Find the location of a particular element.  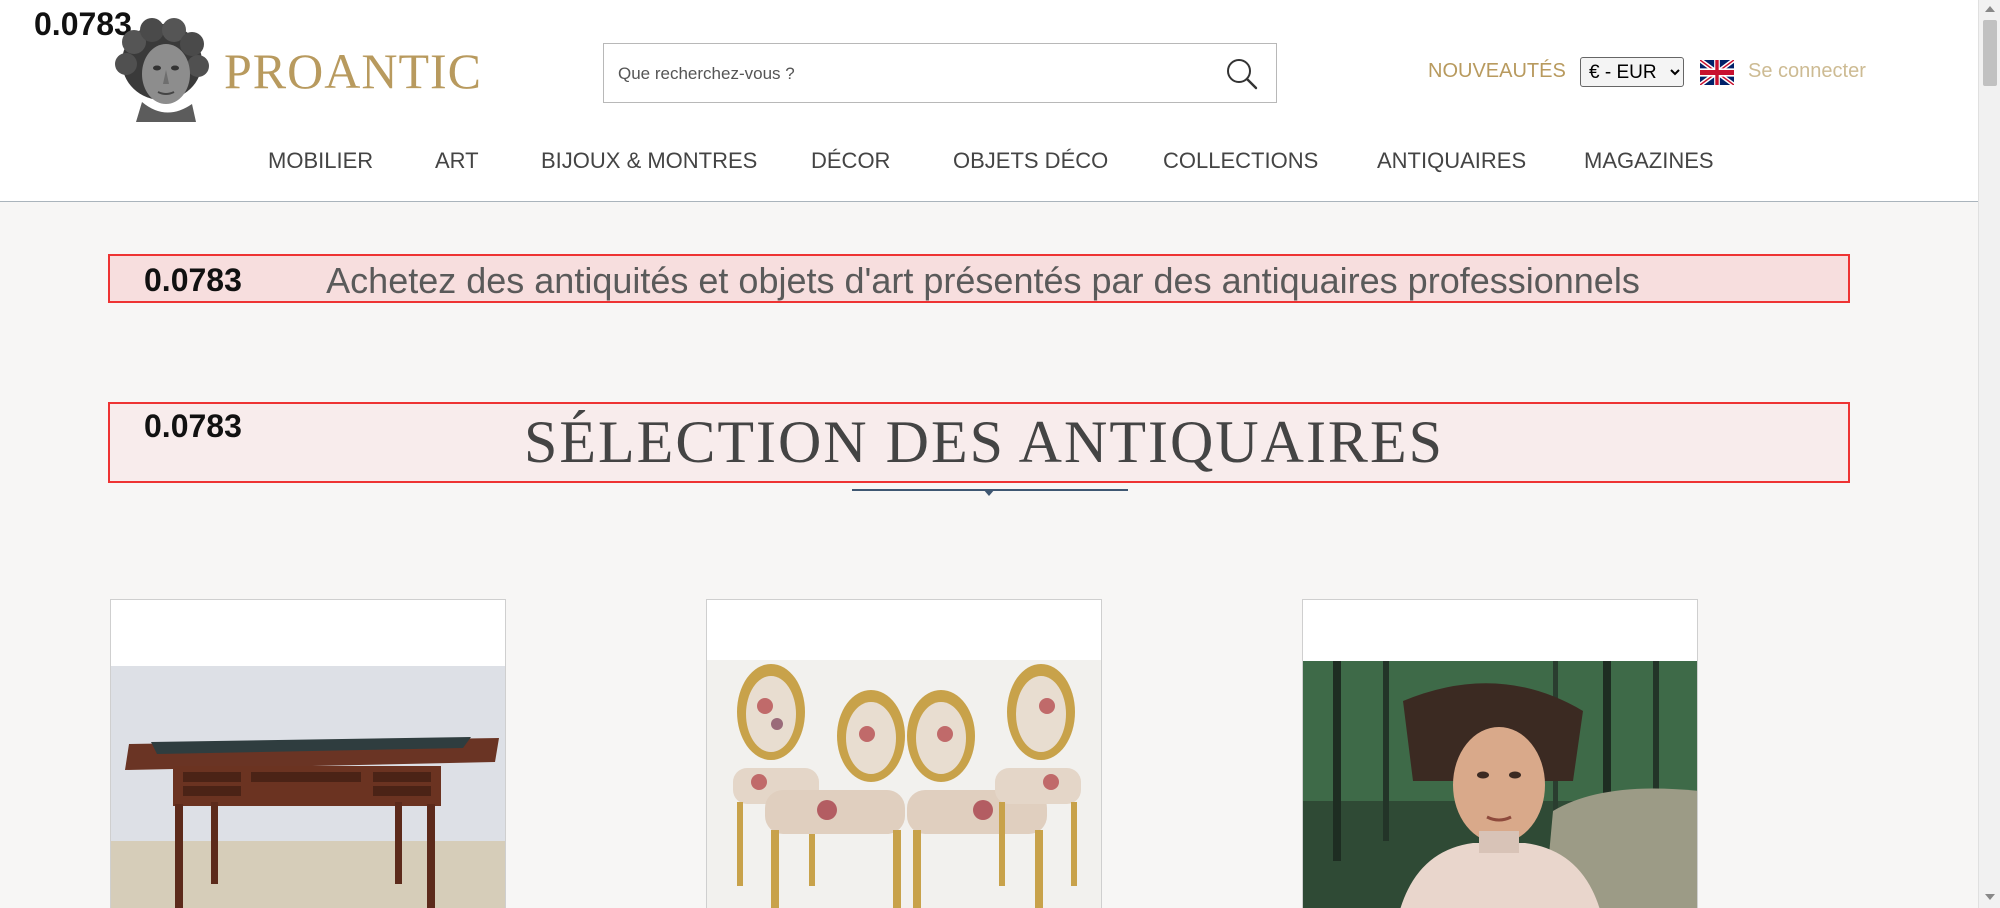

search-input is located at coordinates (896, 74).